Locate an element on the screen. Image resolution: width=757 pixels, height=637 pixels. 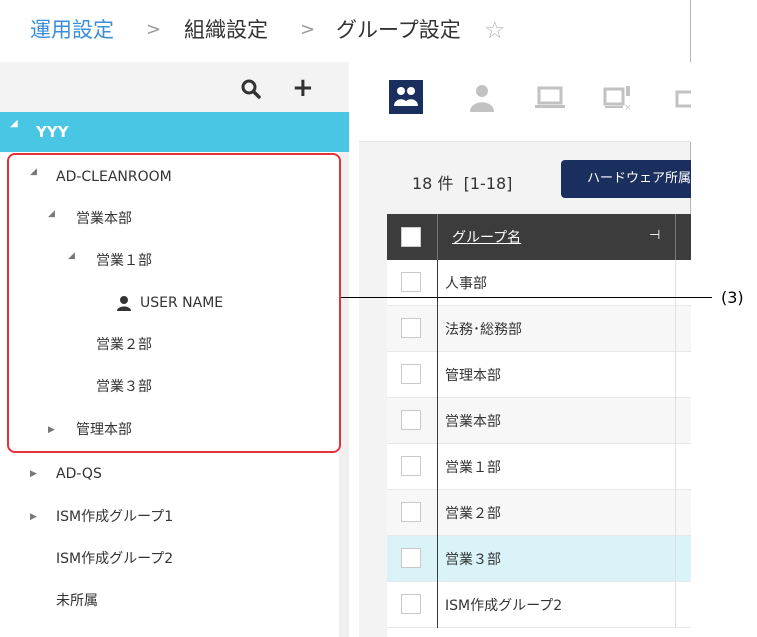
table-row: 営業１部 is located at coordinates (539, 467).